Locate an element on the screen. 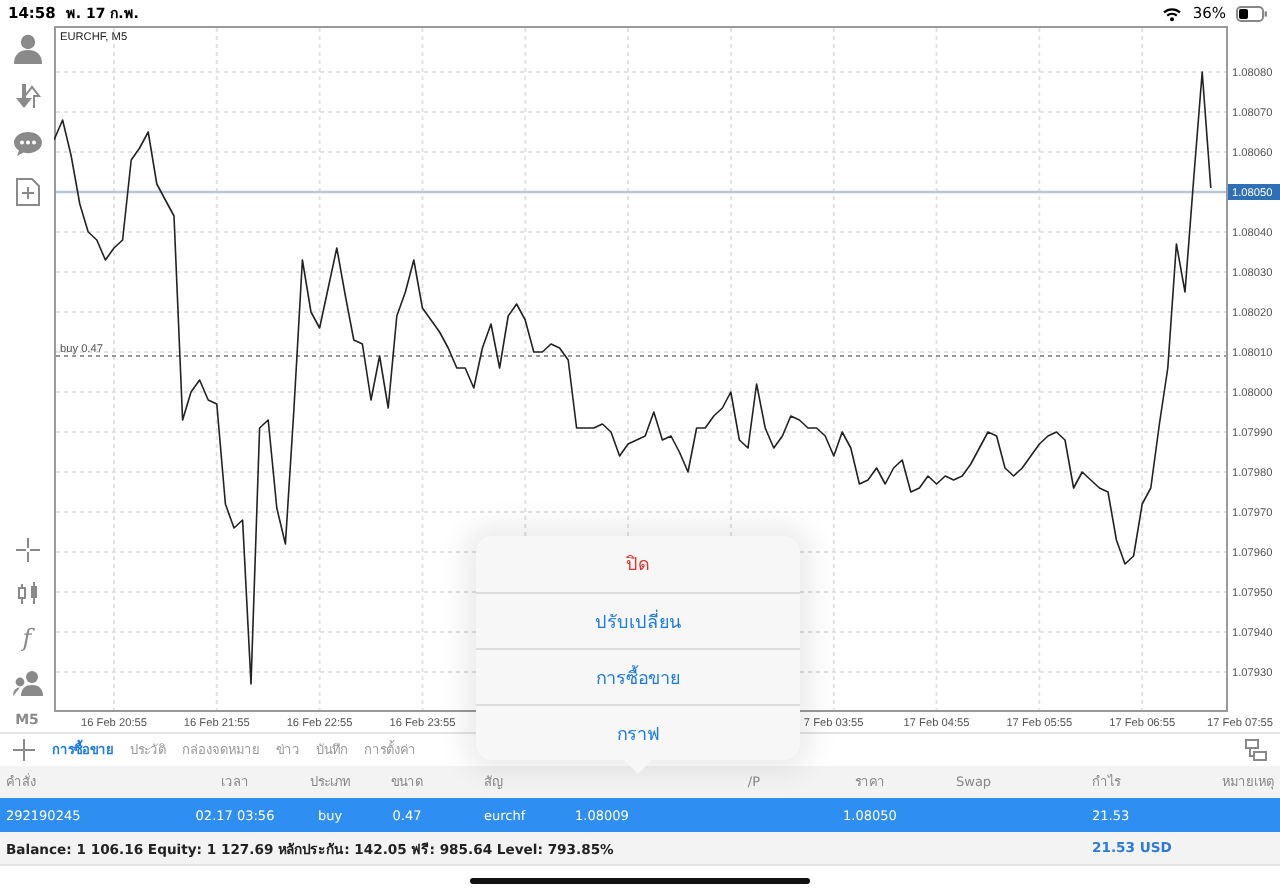 The width and height of the screenshot is (1280, 894). menu-item: การซื้อขาย is located at coordinates (638, 676).